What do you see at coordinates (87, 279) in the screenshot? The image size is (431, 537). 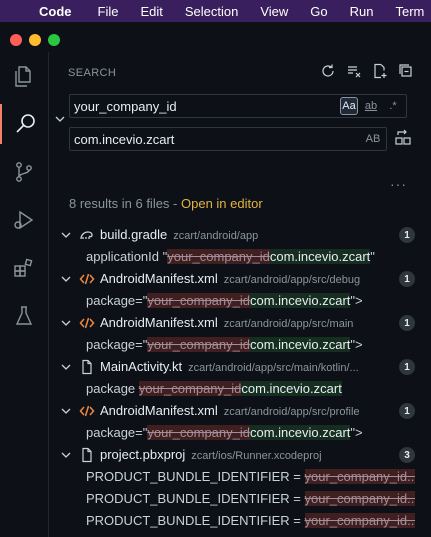 I see `xml-icon` at bounding box center [87, 279].